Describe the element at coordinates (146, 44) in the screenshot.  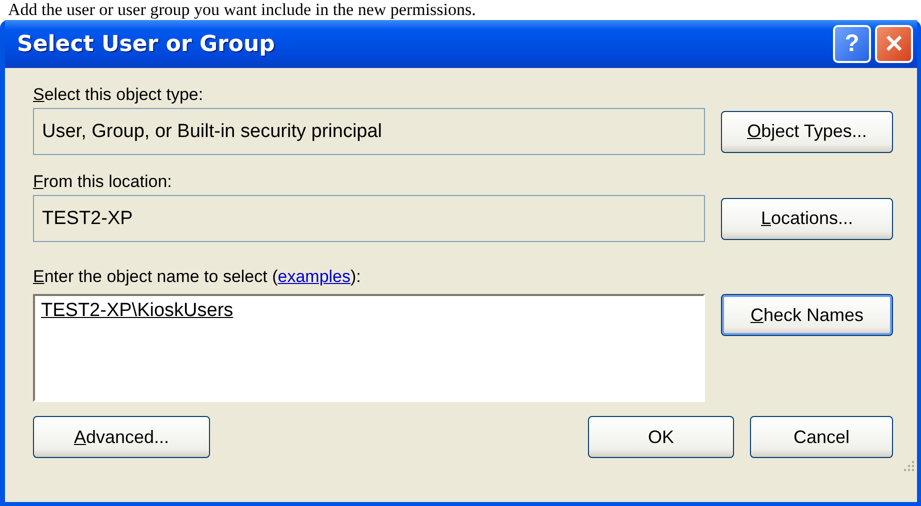
I see `window-title: Select User or Group` at that location.